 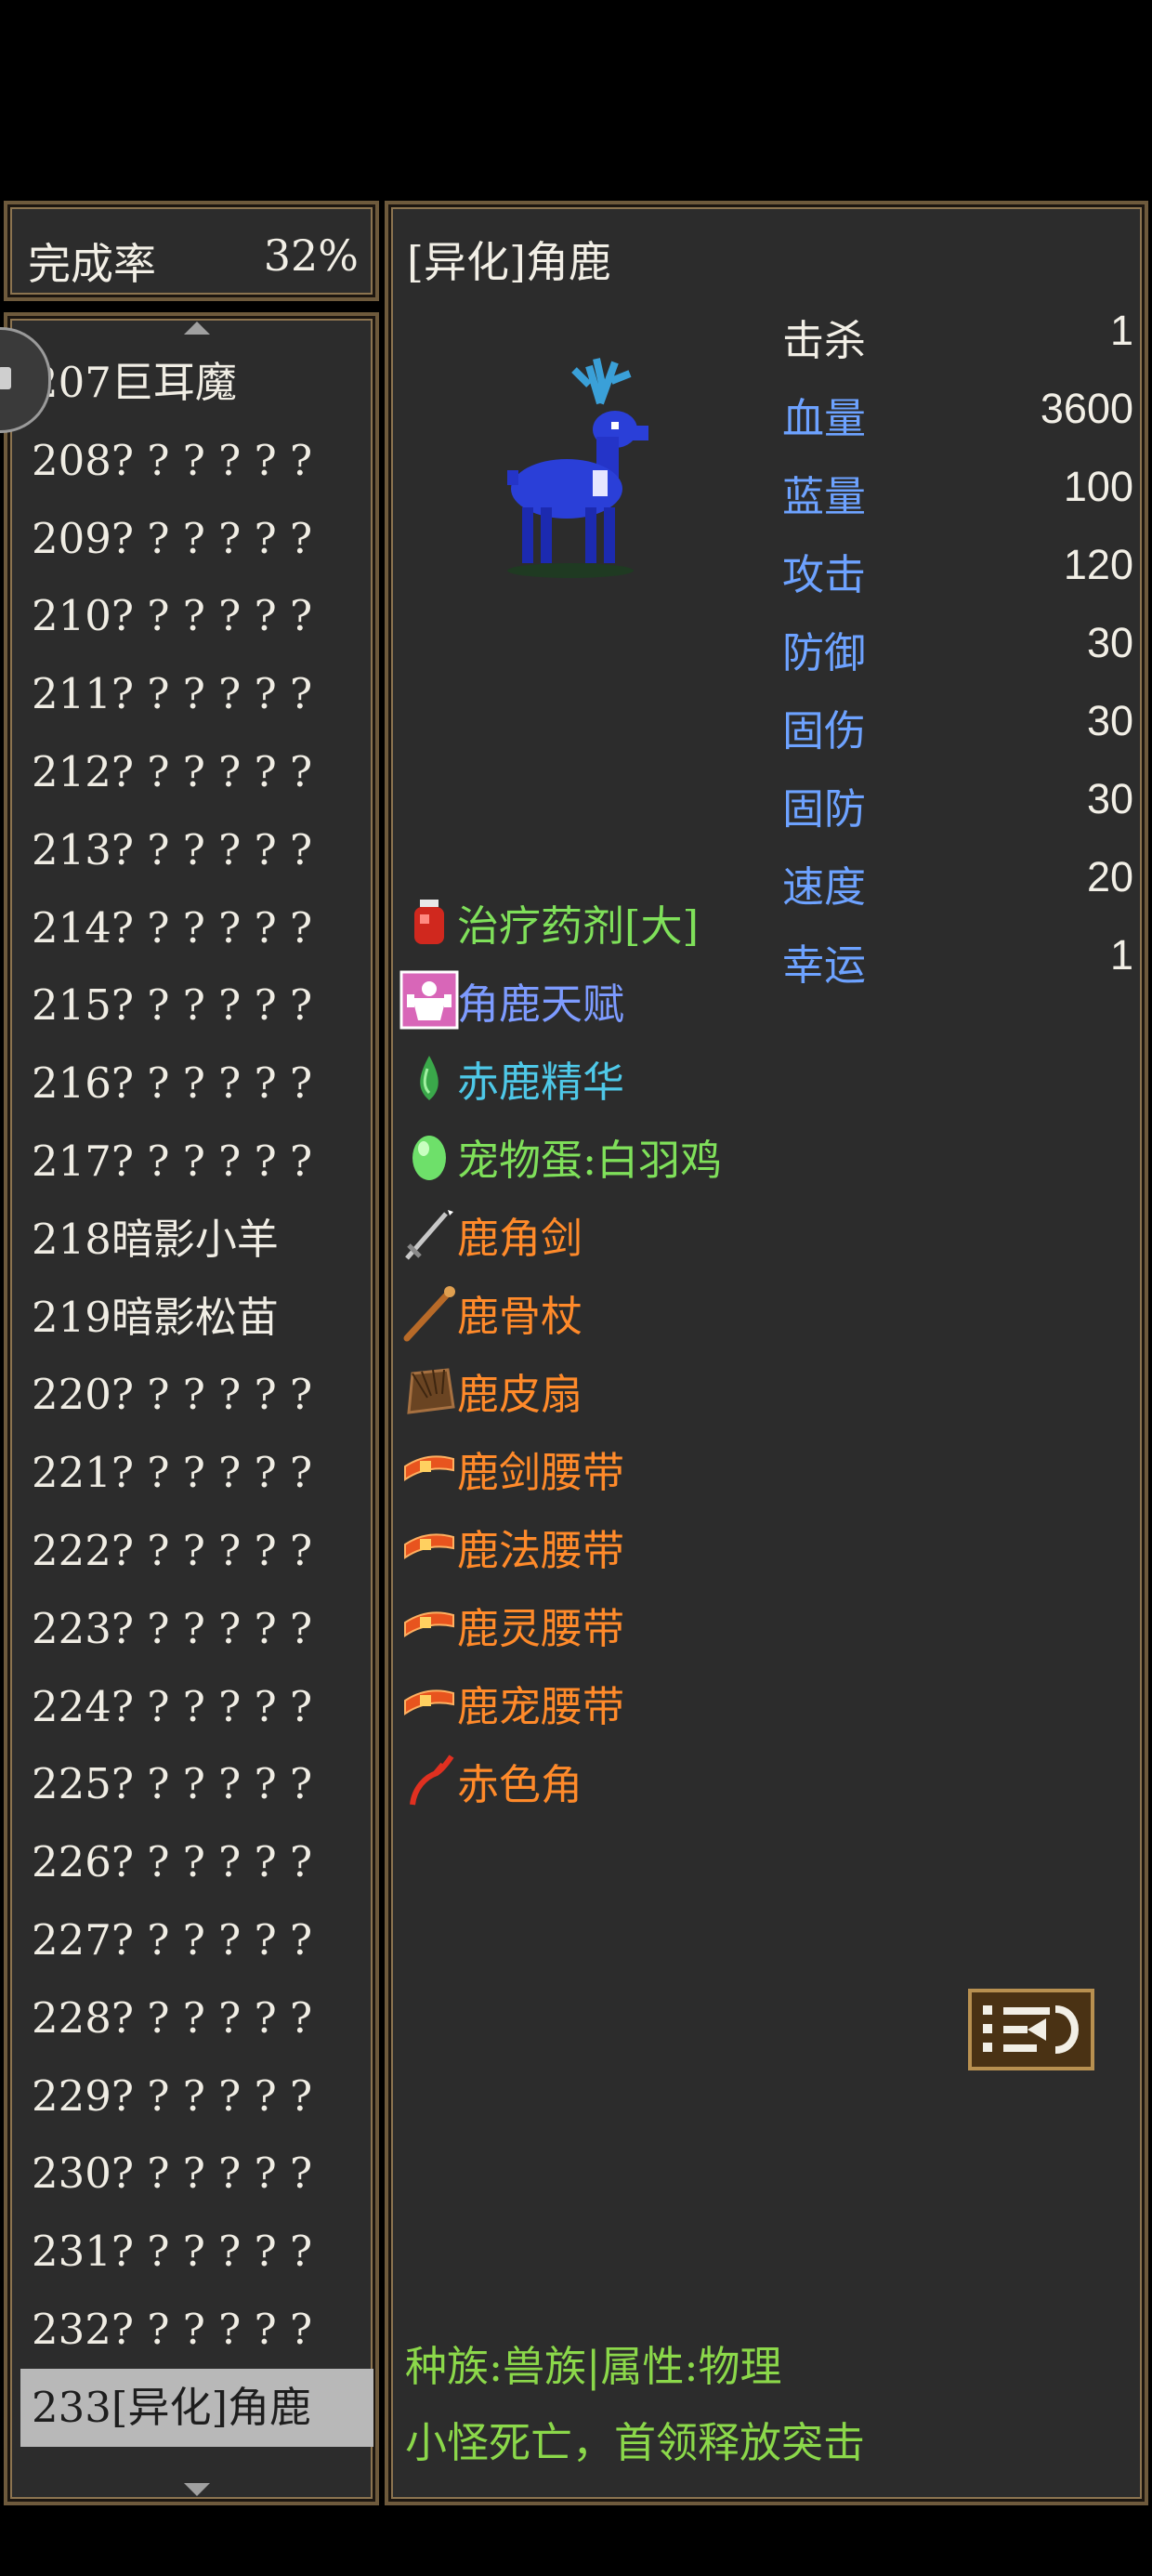 I want to click on horn-icon, so click(x=432, y=1780).